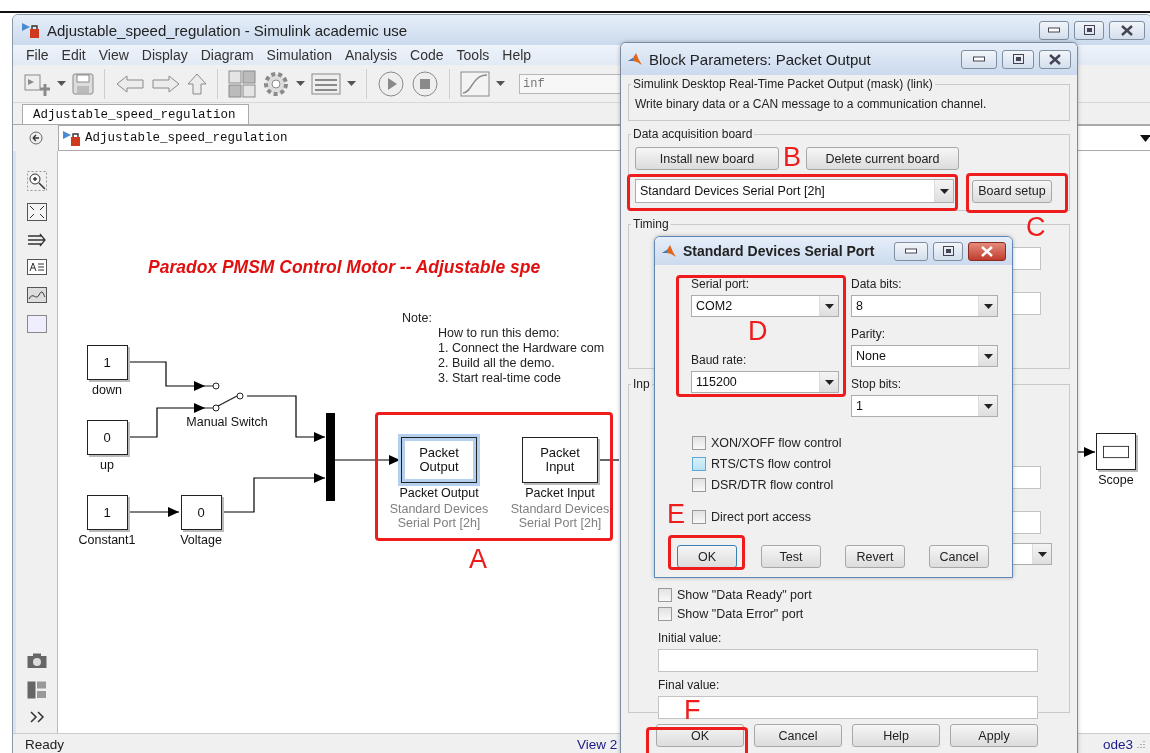  Describe the element at coordinates (107, 465) in the screenshot. I see `block-label: up` at that location.